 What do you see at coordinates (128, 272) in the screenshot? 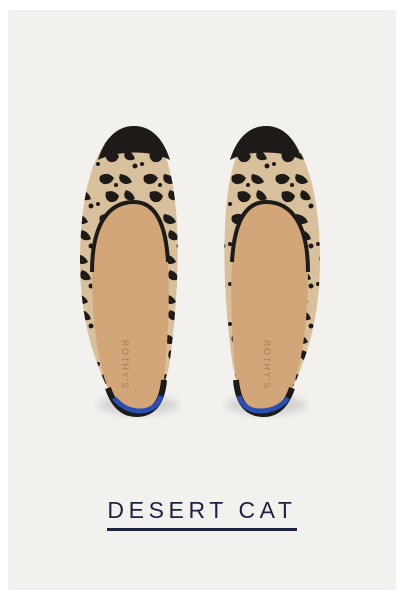
I see `left-shoe: ROTHY'S` at bounding box center [128, 272].